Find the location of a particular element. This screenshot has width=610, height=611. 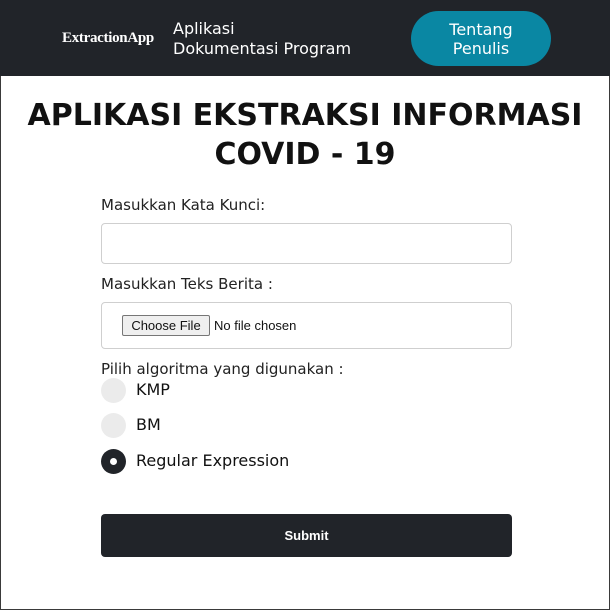

radio-regex is located at coordinates (113, 461).